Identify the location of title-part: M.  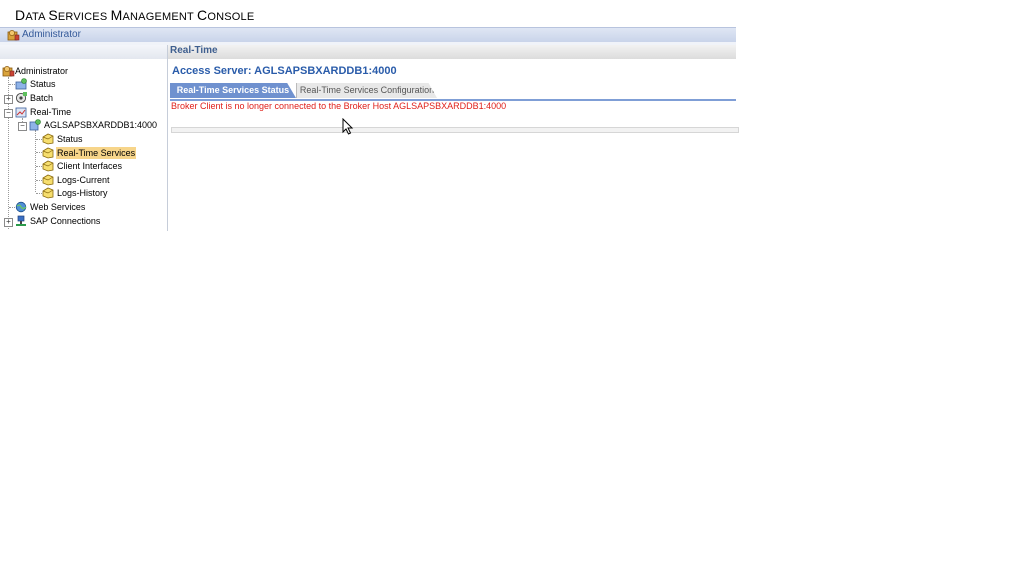
(116, 15).